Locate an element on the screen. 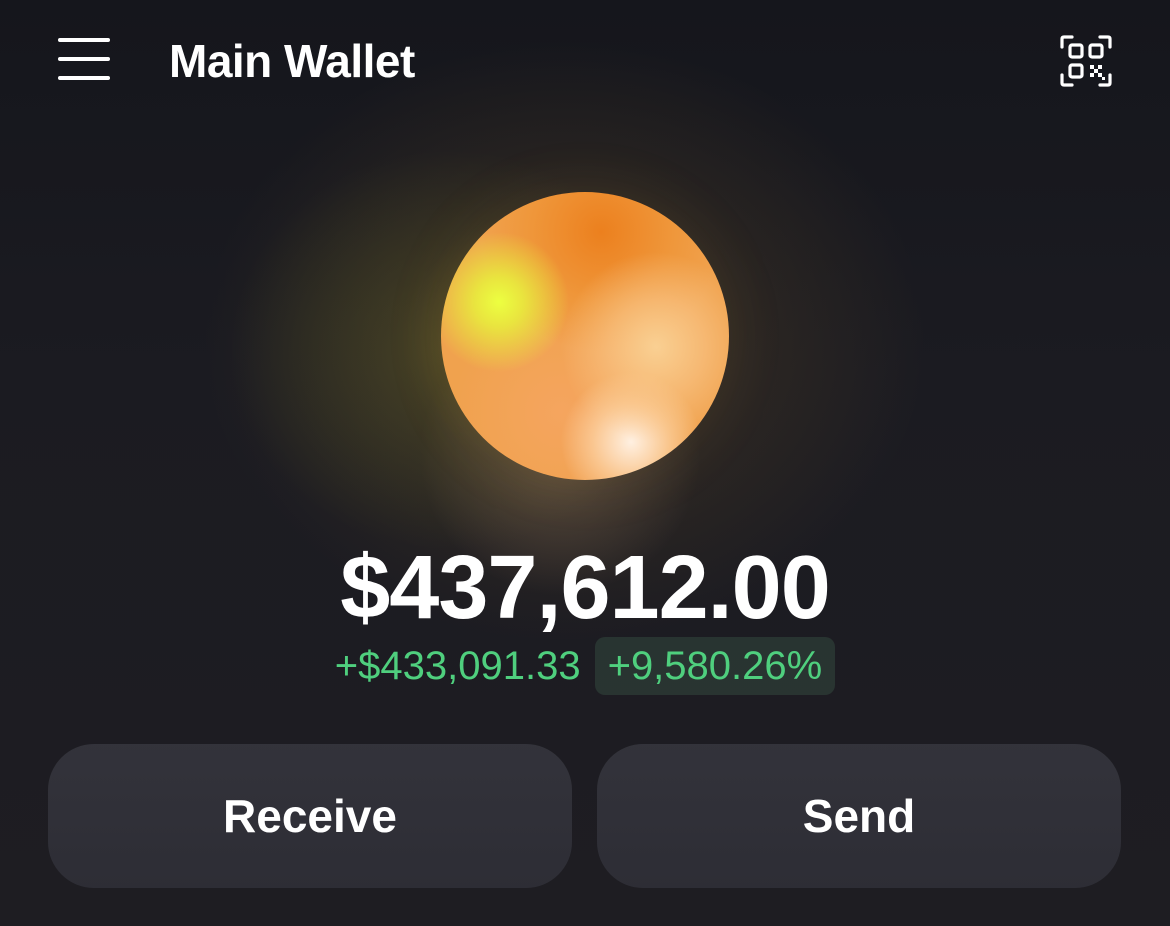  balance-change-row: +$433,091.33 +9,580.26% is located at coordinates (585, 666).